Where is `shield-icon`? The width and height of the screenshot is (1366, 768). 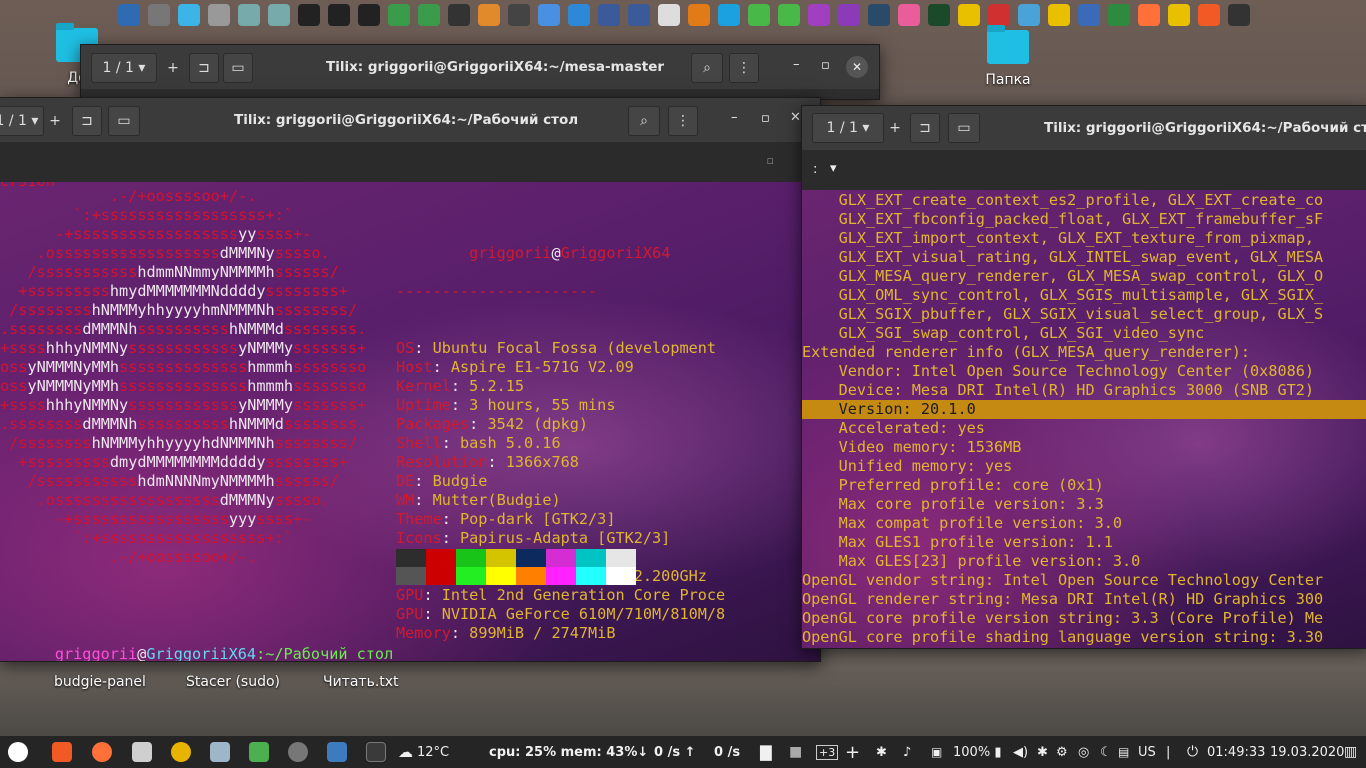 shield-icon is located at coordinates (129, 15).